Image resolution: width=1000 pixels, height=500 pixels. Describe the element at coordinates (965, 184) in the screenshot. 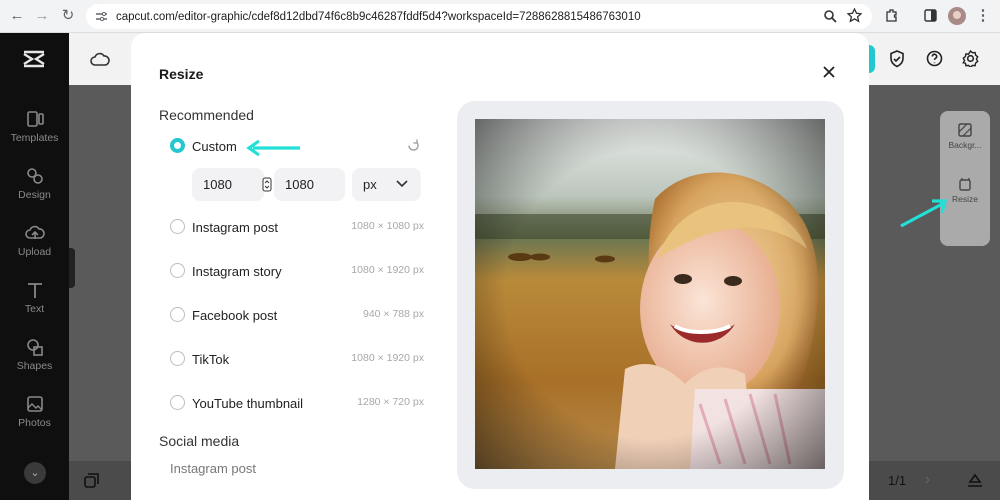

I see `resize-icon` at that location.